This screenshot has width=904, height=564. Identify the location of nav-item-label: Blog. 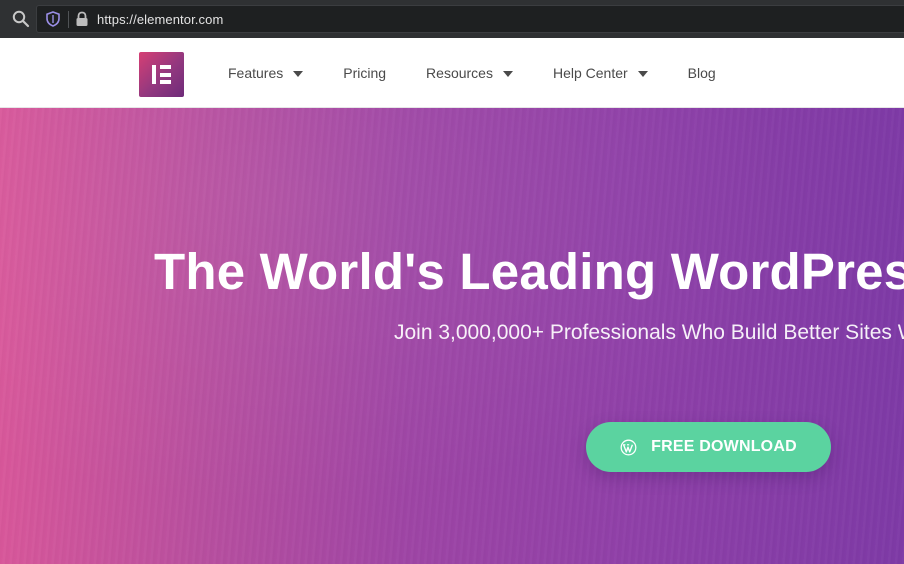
(701, 73).